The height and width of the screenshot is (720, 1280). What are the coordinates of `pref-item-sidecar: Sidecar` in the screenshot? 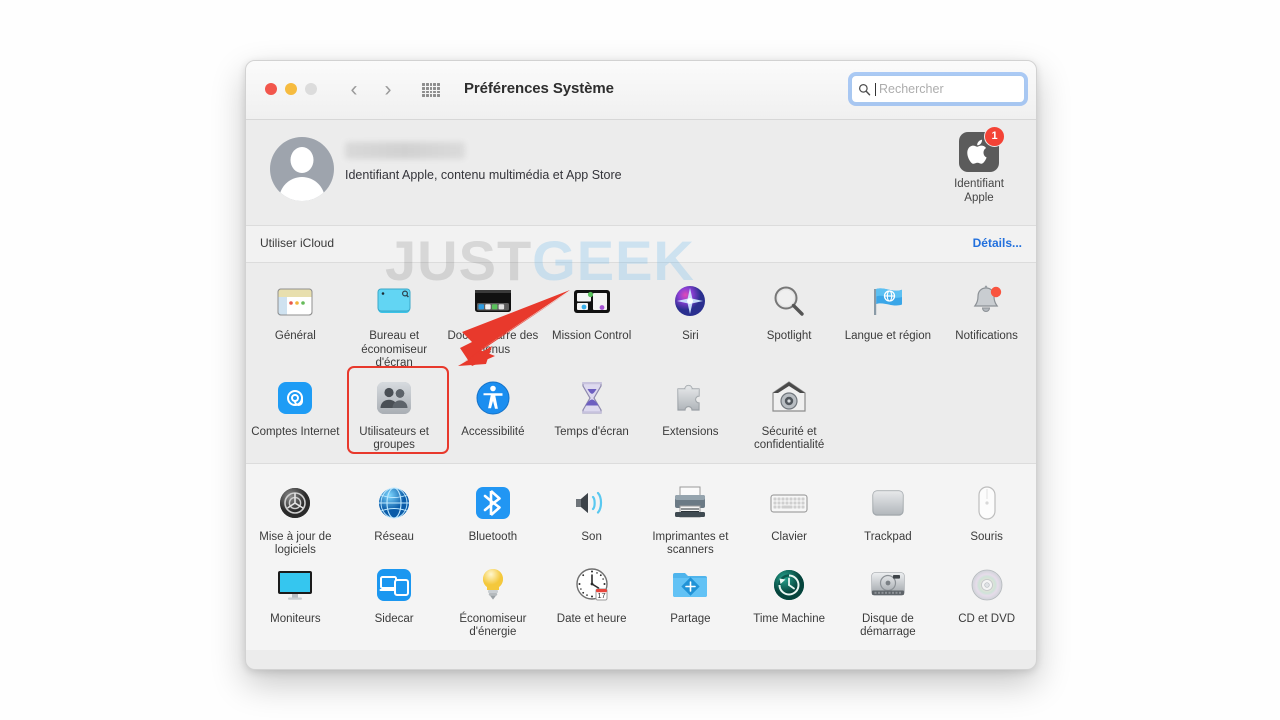 It's located at (394, 599).